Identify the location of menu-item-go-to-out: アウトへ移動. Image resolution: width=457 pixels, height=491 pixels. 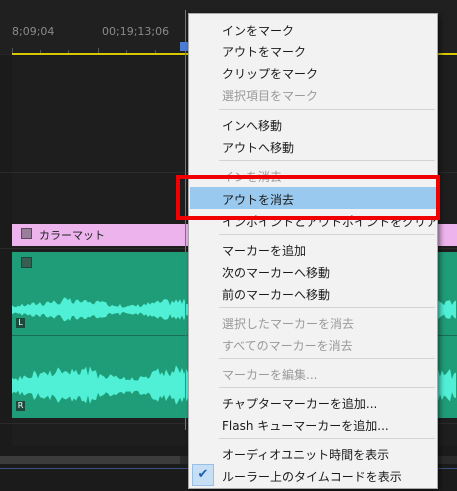
(313, 146).